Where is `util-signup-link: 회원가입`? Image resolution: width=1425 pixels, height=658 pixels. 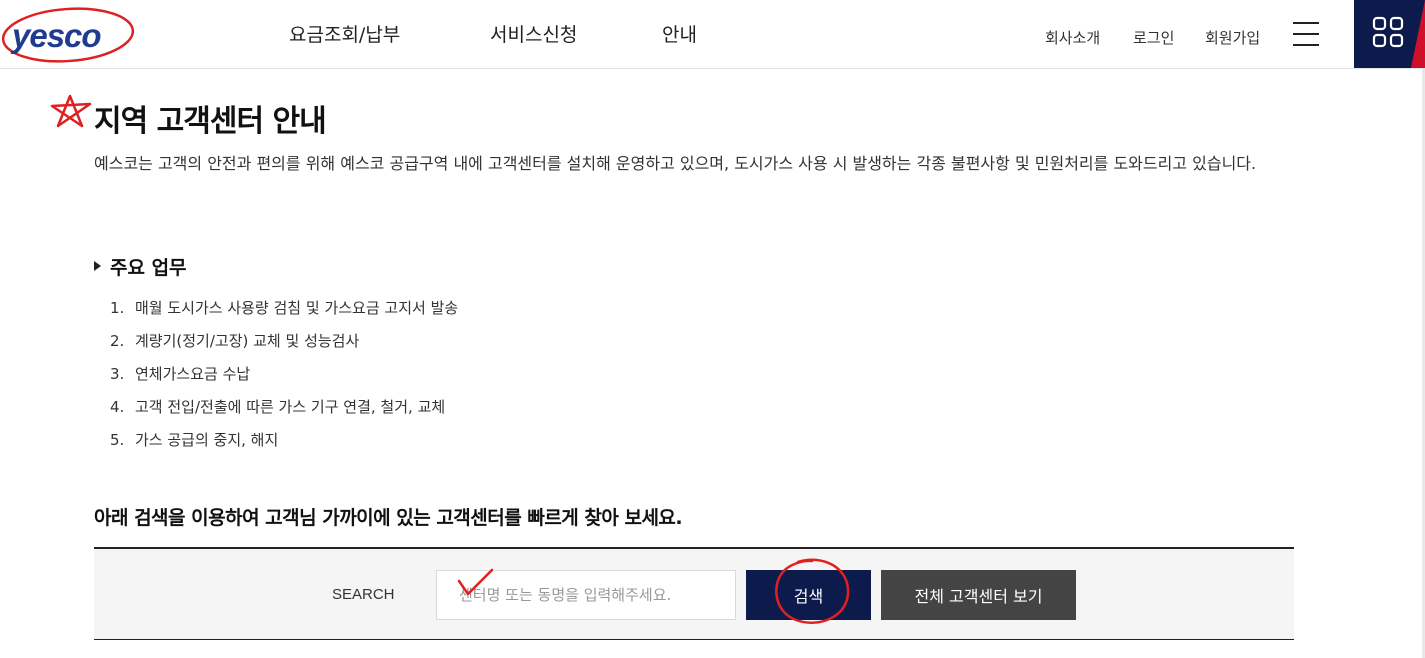 util-signup-link: 회원가입 is located at coordinates (1232, 37).